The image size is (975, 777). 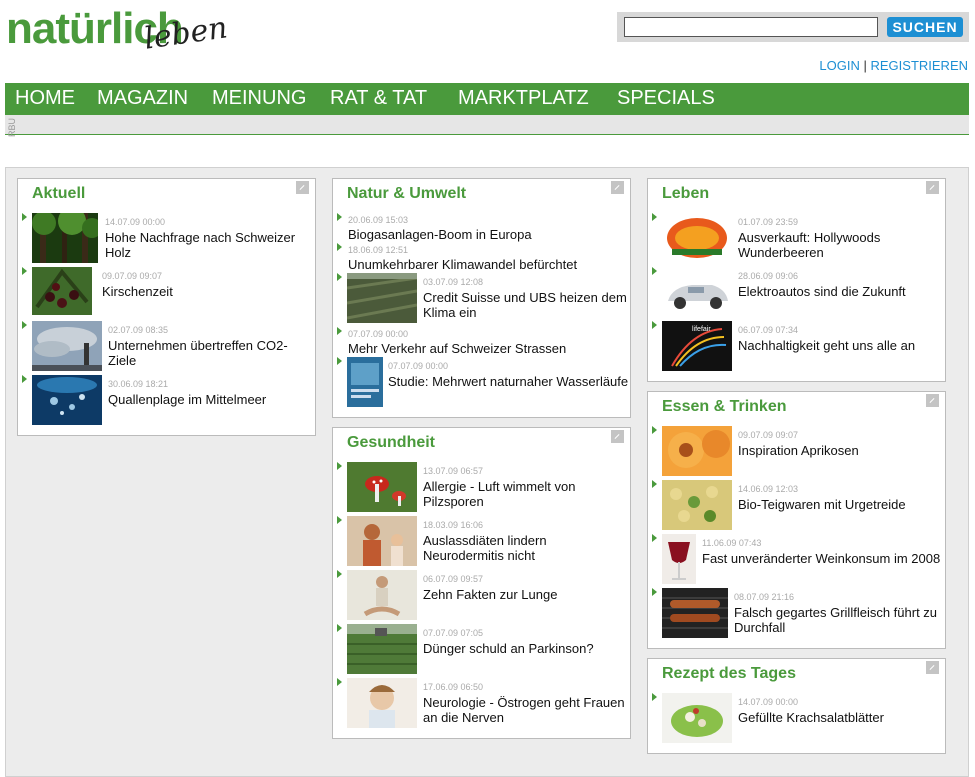 I want to click on sea-photo, so click(x=67, y=400).